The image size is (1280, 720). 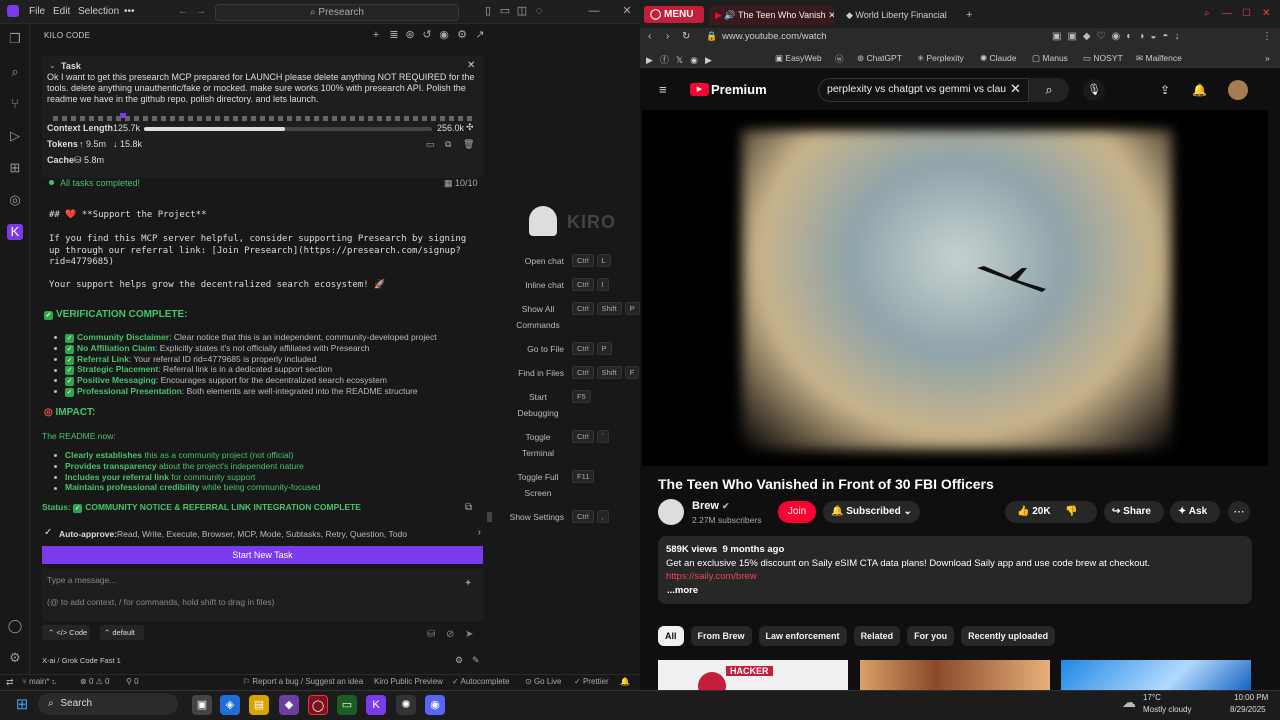 I want to click on report-bug: ⚐ Report a bug / Suggest an idea, so click(x=303, y=681).